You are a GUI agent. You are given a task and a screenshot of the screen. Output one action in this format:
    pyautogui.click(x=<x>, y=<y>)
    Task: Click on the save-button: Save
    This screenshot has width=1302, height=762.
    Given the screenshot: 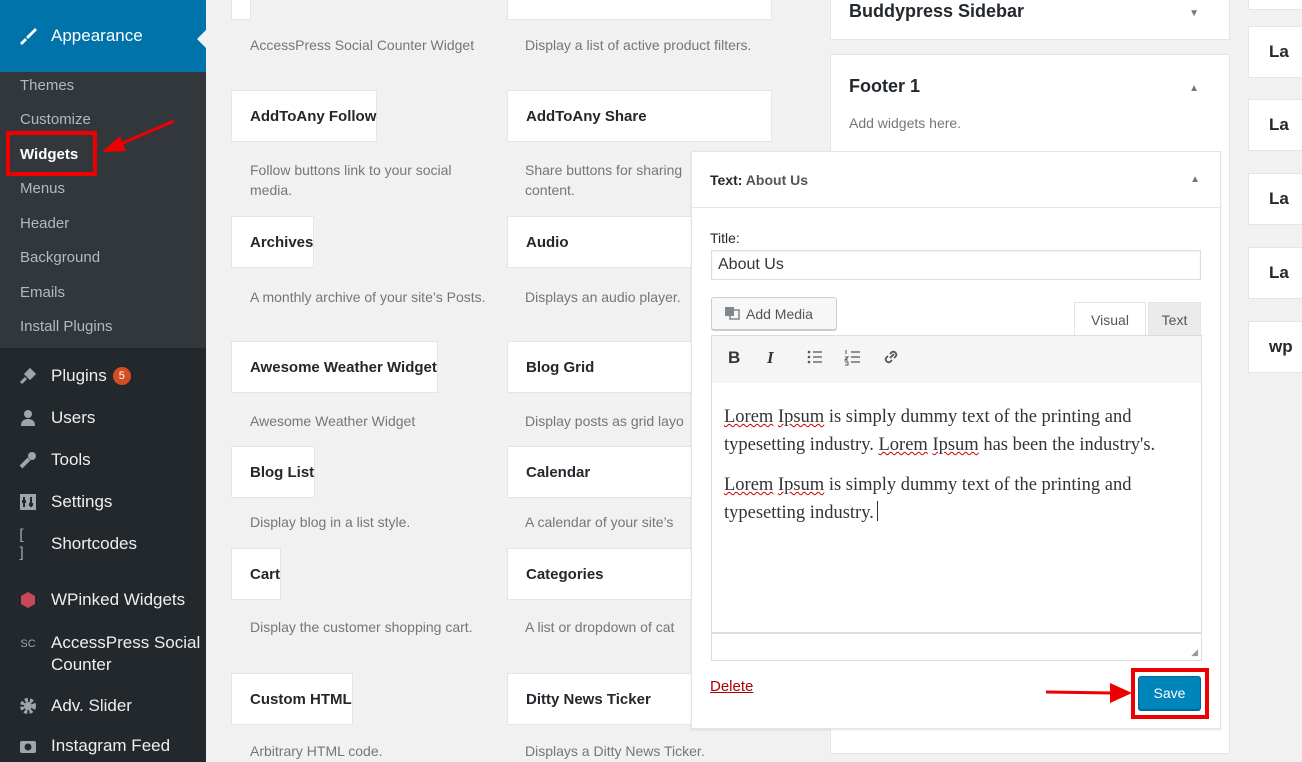 What is the action you would take?
    pyautogui.click(x=1169, y=693)
    